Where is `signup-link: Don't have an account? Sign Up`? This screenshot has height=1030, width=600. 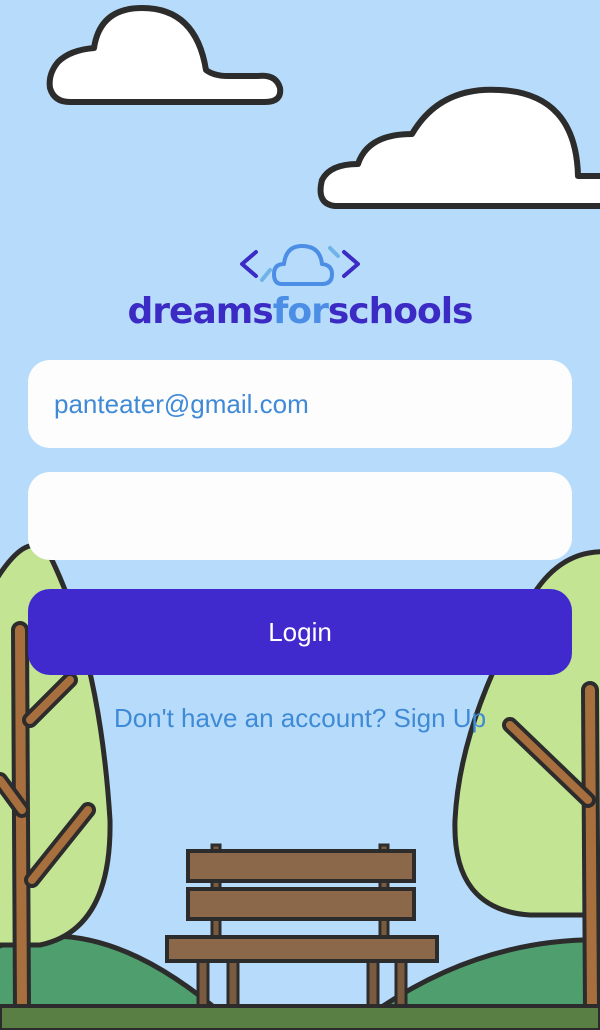
signup-link: Don't have an account? Sign Up is located at coordinates (300, 718).